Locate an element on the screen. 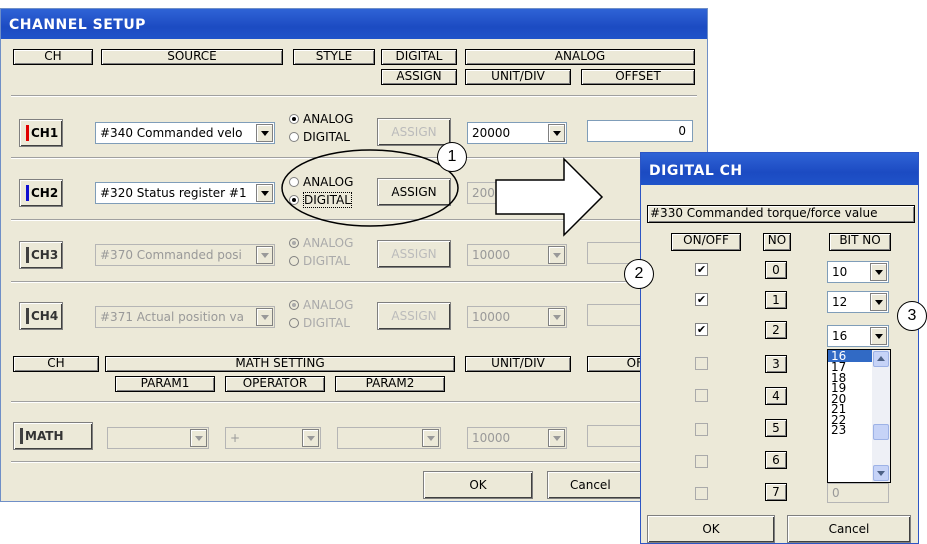 The image size is (927, 544). math-header-unit-div: UNIT/DIV is located at coordinates (518, 364).